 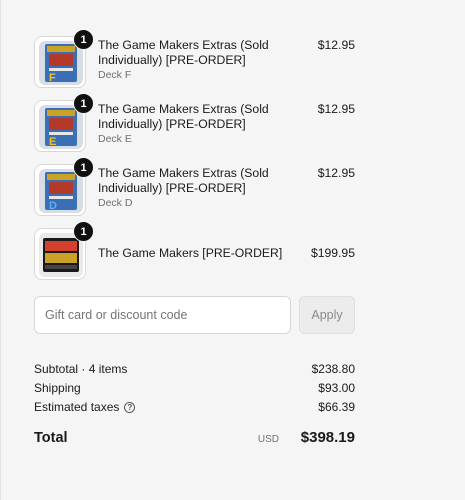 What do you see at coordinates (51, 438) in the screenshot?
I see `total-label: Total` at bounding box center [51, 438].